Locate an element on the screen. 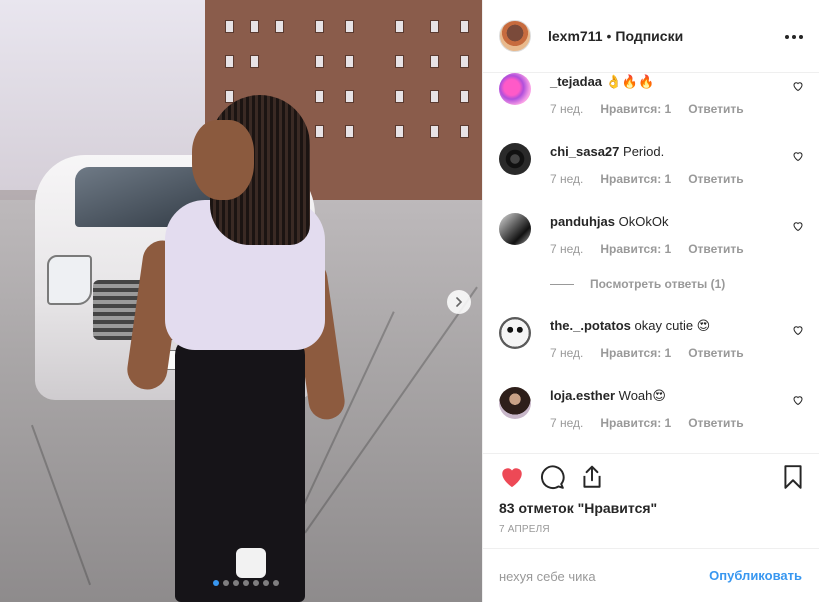 This screenshot has height=602, width=819. comment-text: 👌🔥🔥 is located at coordinates (630, 81).